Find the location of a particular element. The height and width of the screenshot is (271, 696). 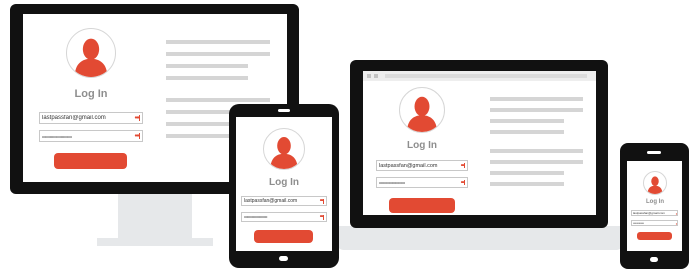

tablet-home-button is located at coordinates (283, 258).